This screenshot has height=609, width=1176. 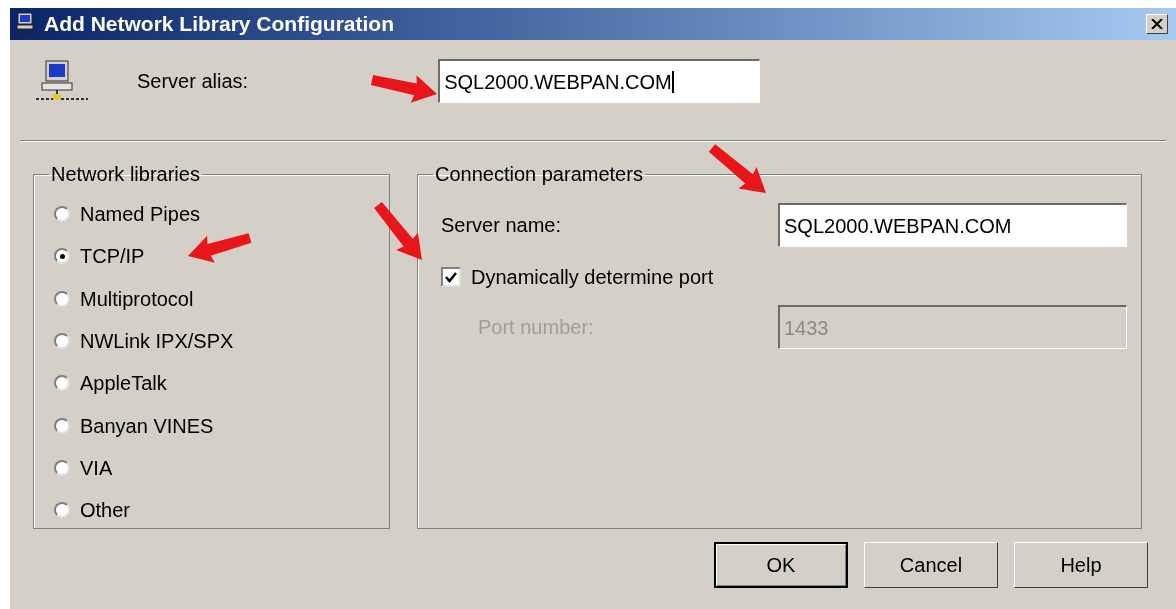 I want to click on close-button, so click(x=1157, y=24).